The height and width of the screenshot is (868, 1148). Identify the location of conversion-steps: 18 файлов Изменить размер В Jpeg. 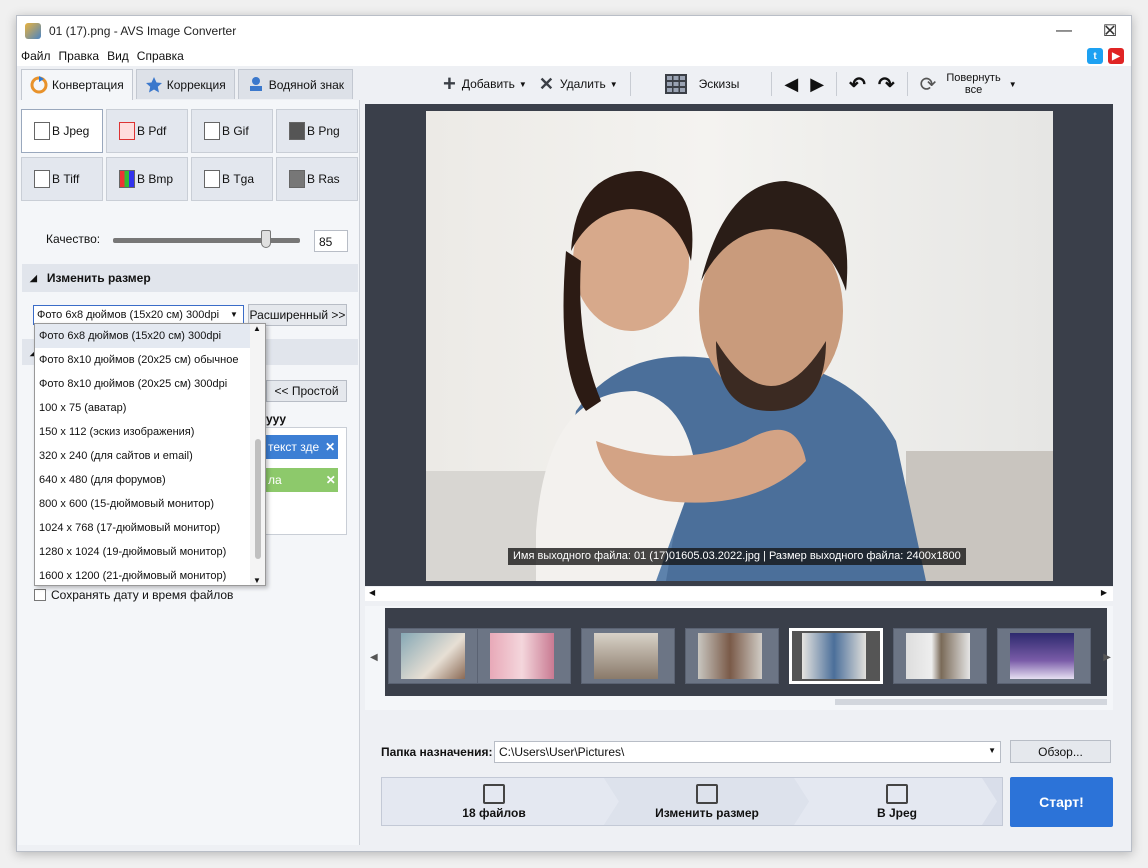
(692, 801).